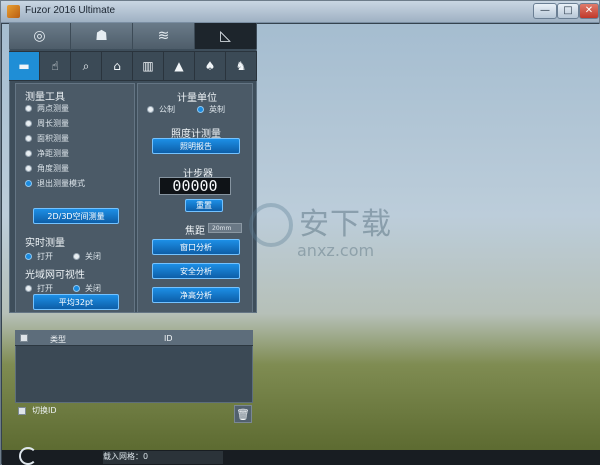 Image resolution: width=600 pixels, height=465 pixels. I want to click on hand-icon: ☝, so click(55, 66).